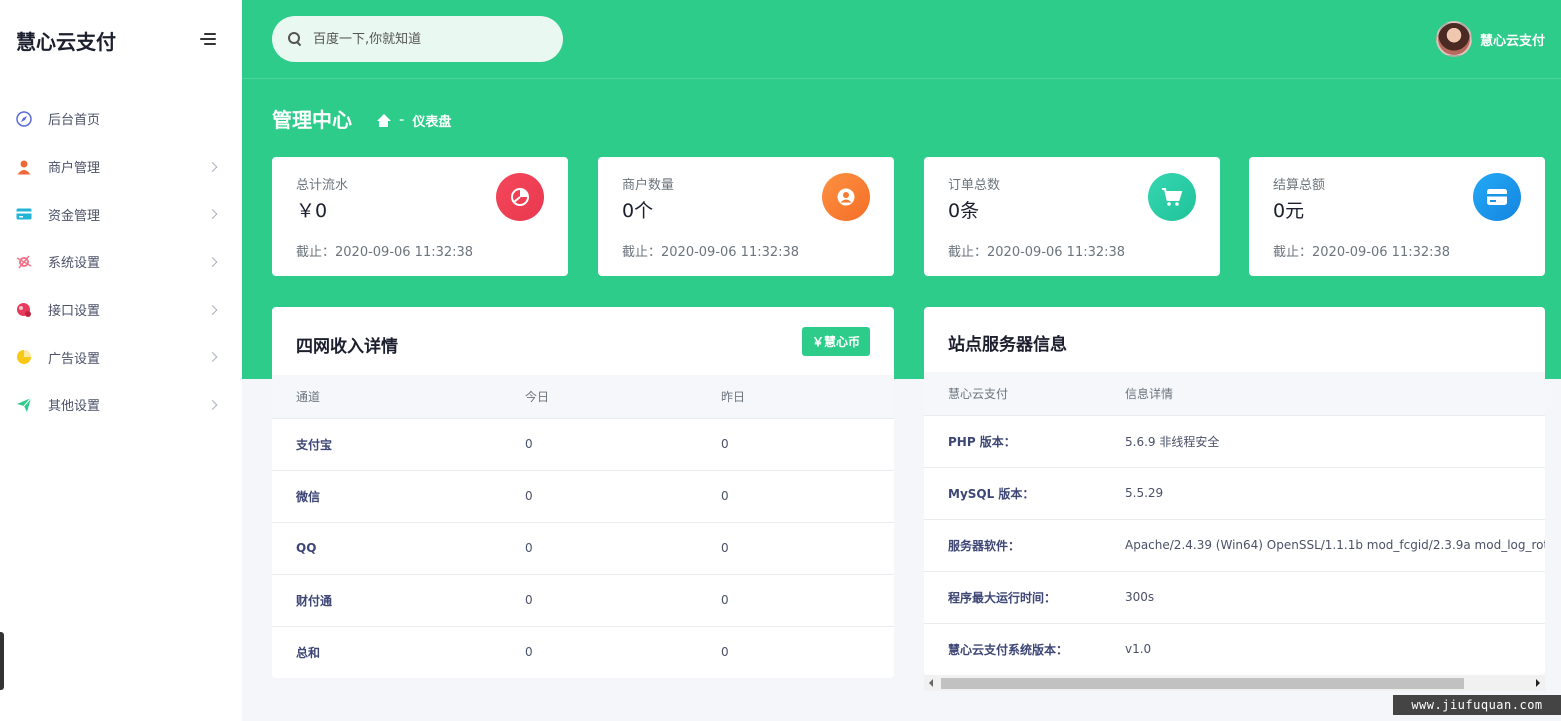 This screenshot has width=1561, height=721. Describe the element at coordinates (121, 310) in the screenshot. I see `sidebar-item-api-settings: 接口设置` at that location.